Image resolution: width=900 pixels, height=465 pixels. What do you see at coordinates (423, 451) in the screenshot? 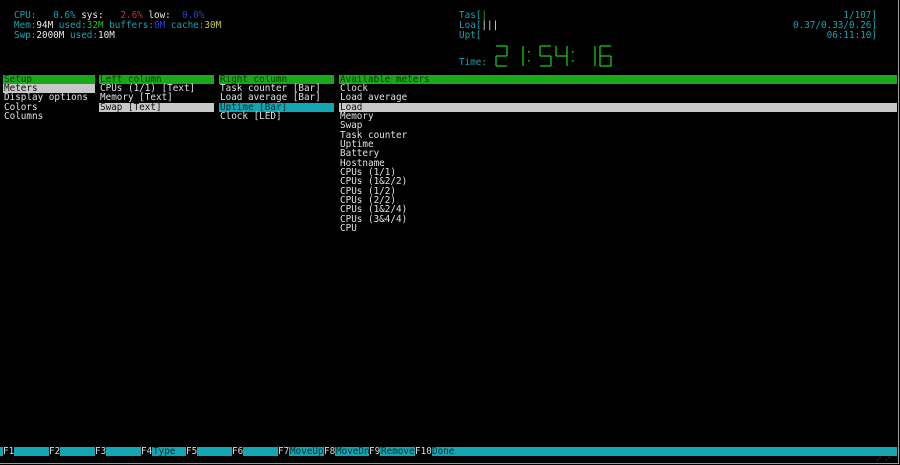
I see `f10-key: F10` at bounding box center [423, 451].